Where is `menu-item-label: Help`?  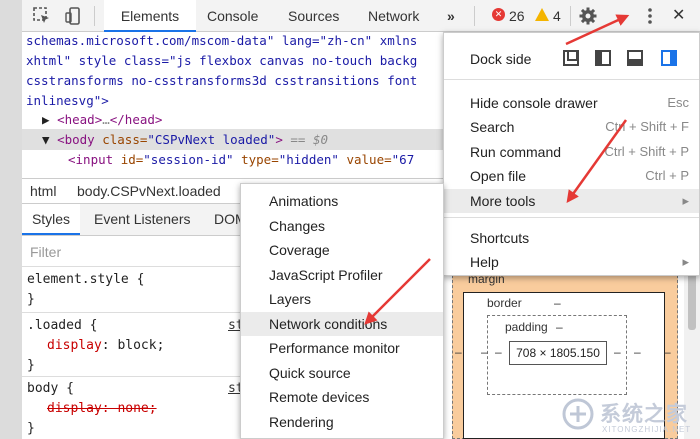
menu-item-label: Help is located at coordinates (484, 262).